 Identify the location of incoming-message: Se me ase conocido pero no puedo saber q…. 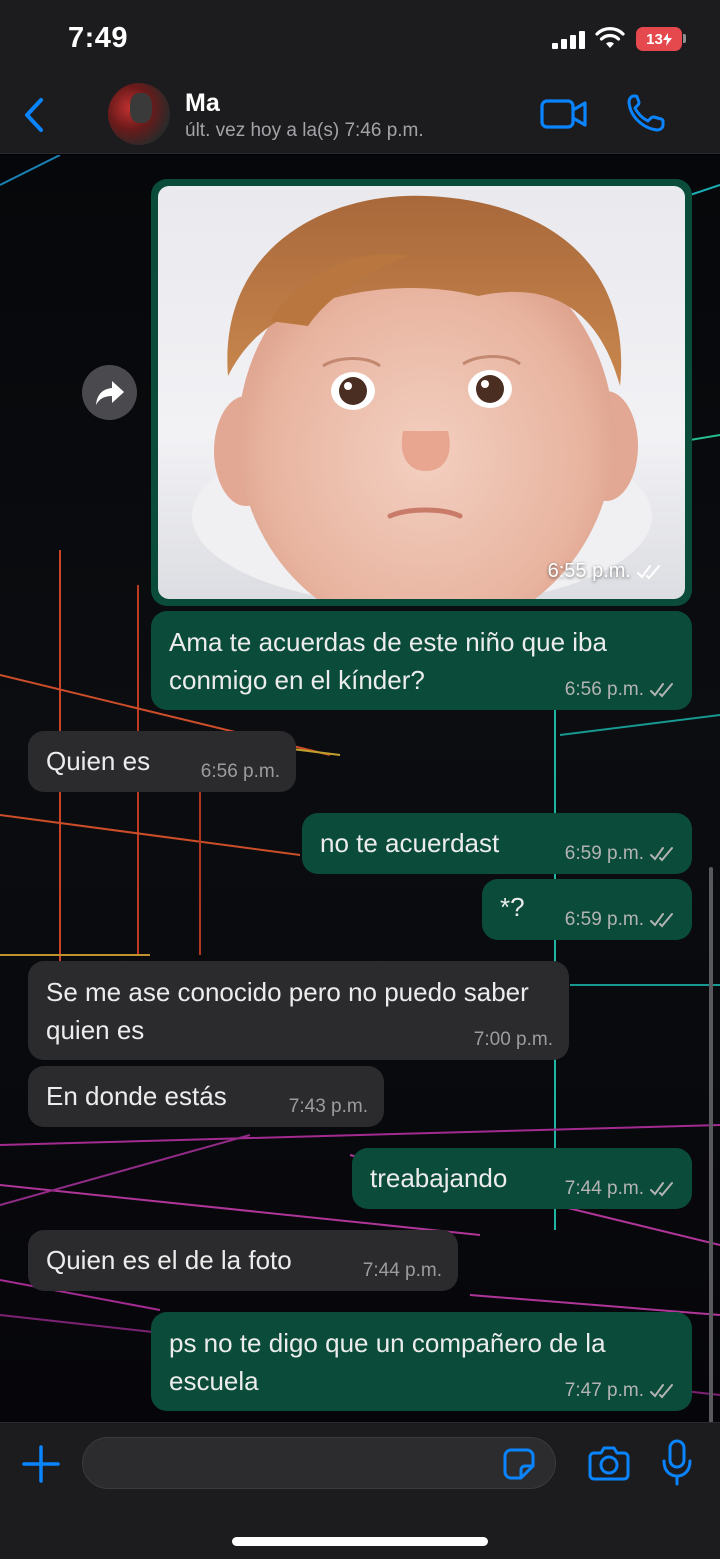
(298, 1010).